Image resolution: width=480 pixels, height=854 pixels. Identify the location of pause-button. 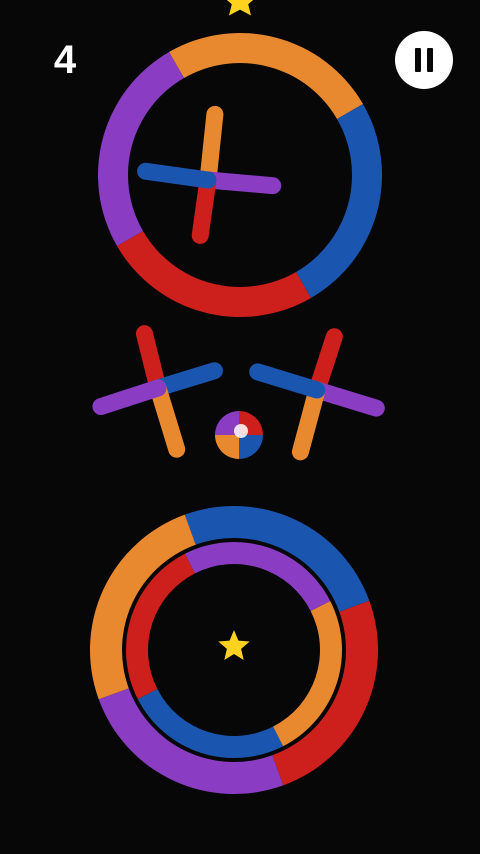
(424, 60).